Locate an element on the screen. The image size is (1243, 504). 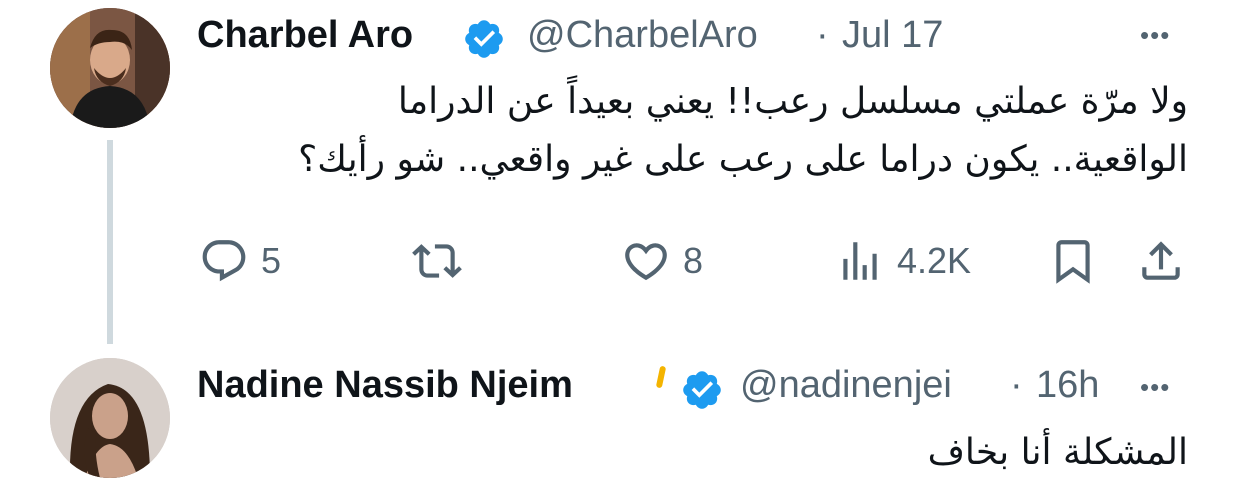
views-icon is located at coordinates (860, 261).